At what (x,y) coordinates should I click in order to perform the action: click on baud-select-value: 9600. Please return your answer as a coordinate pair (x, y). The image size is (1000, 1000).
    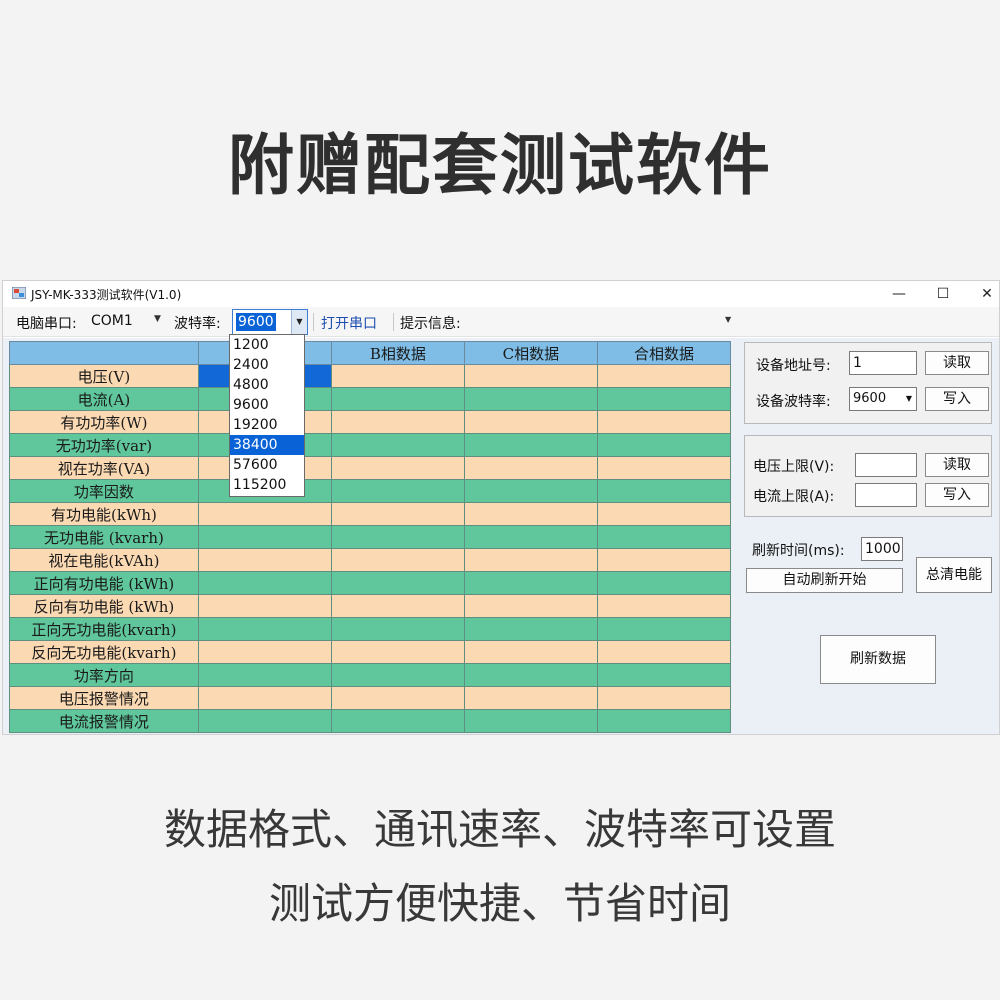
    Looking at the image, I should click on (256, 322).